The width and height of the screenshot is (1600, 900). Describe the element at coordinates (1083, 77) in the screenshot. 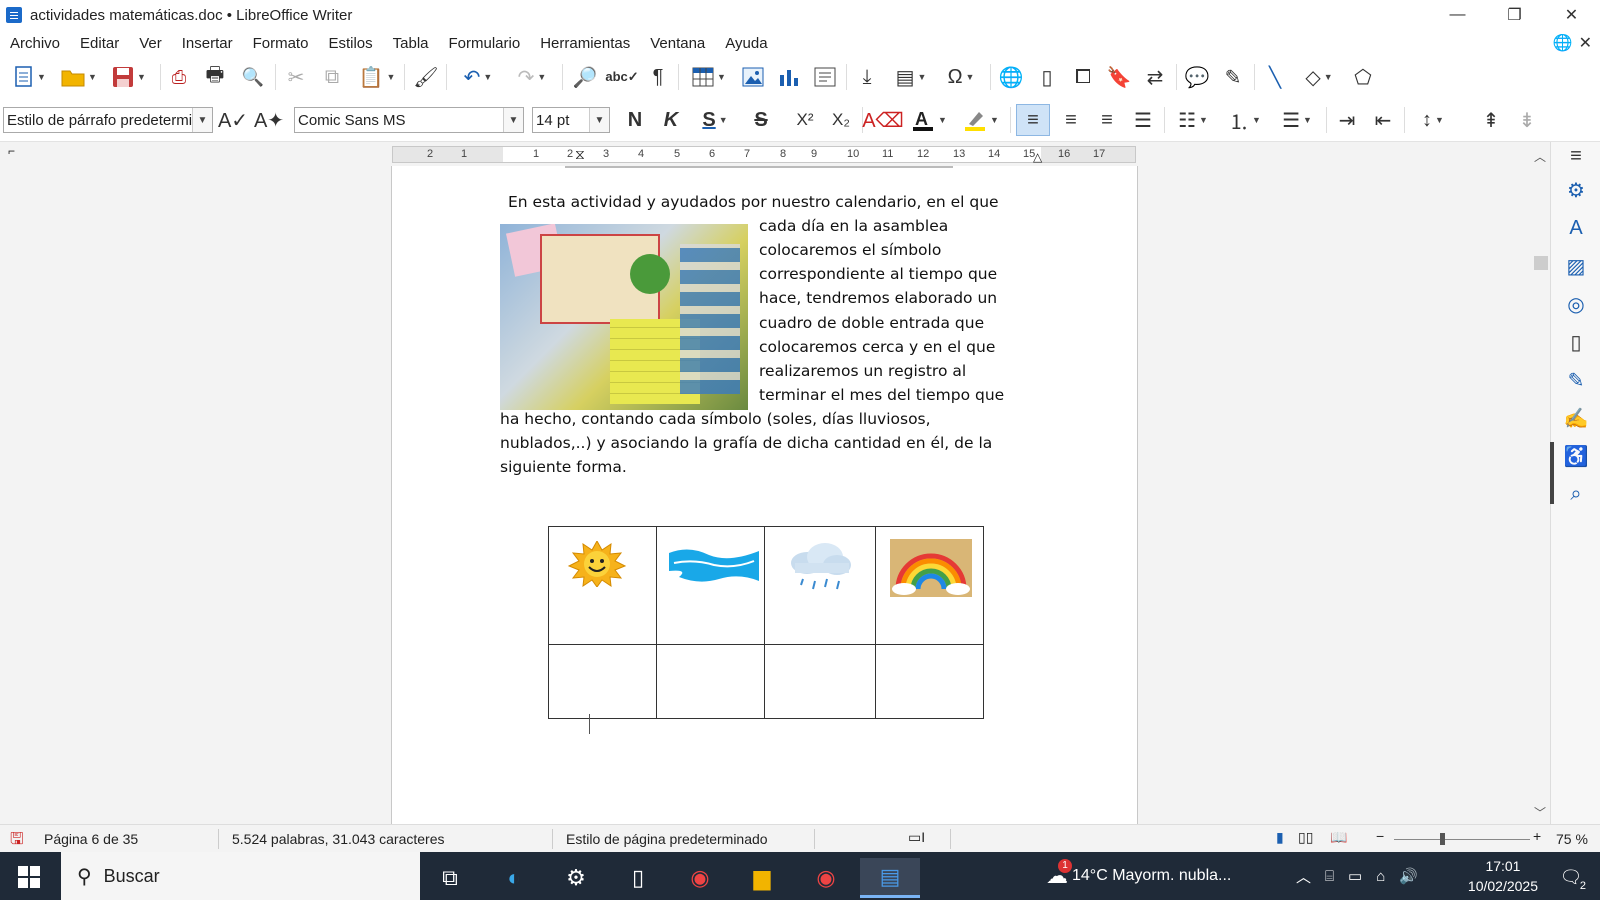

I see `insert-endnote-button: ⧠` at that location.